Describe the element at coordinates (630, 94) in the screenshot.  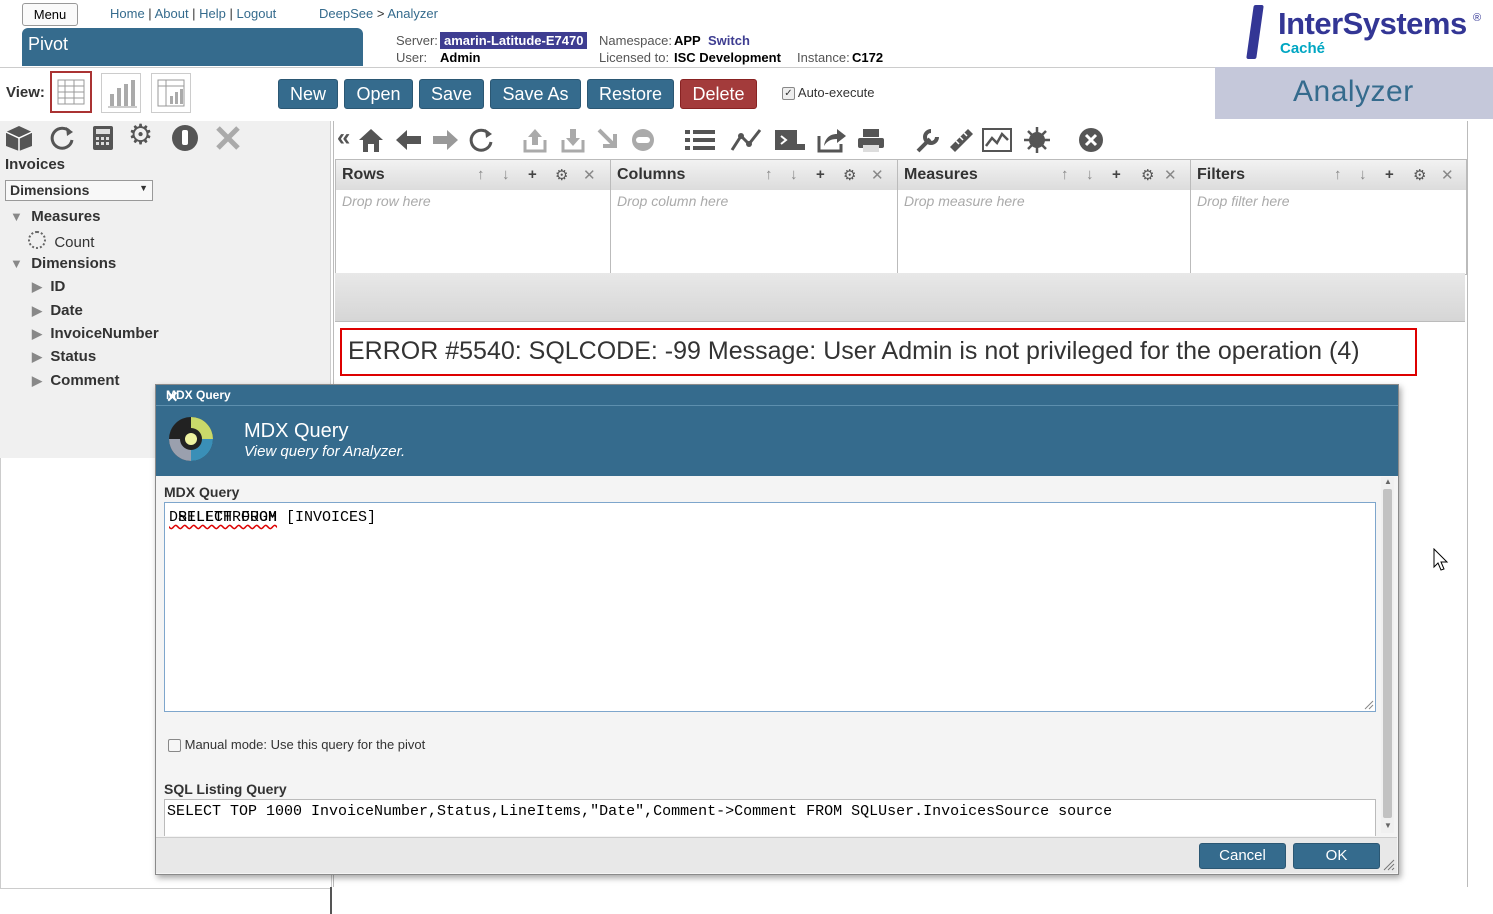
I see `restore-button: Restore` at that location.